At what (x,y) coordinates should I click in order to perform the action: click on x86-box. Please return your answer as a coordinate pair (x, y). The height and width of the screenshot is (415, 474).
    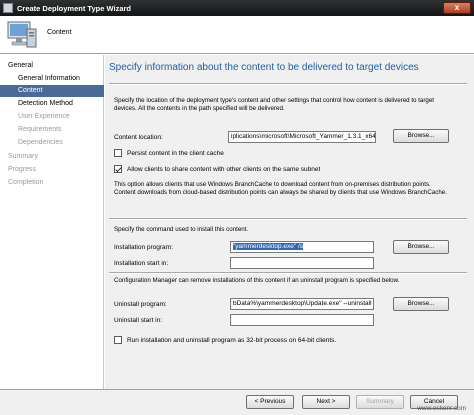
    Looking at the image, I should click on (118, 340).